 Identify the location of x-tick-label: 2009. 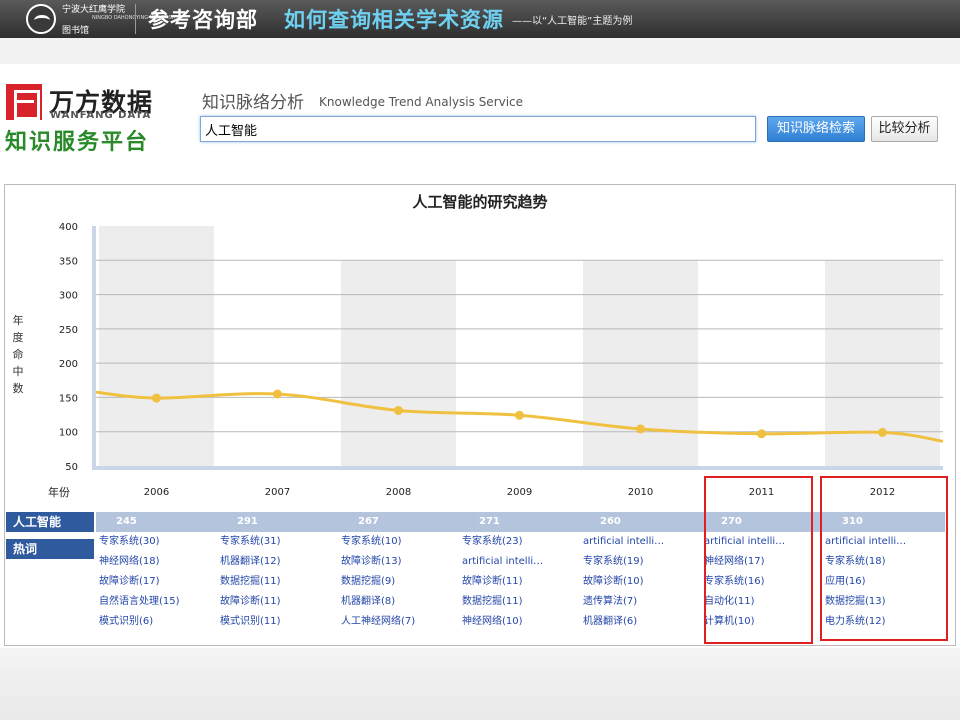
(519, 492).